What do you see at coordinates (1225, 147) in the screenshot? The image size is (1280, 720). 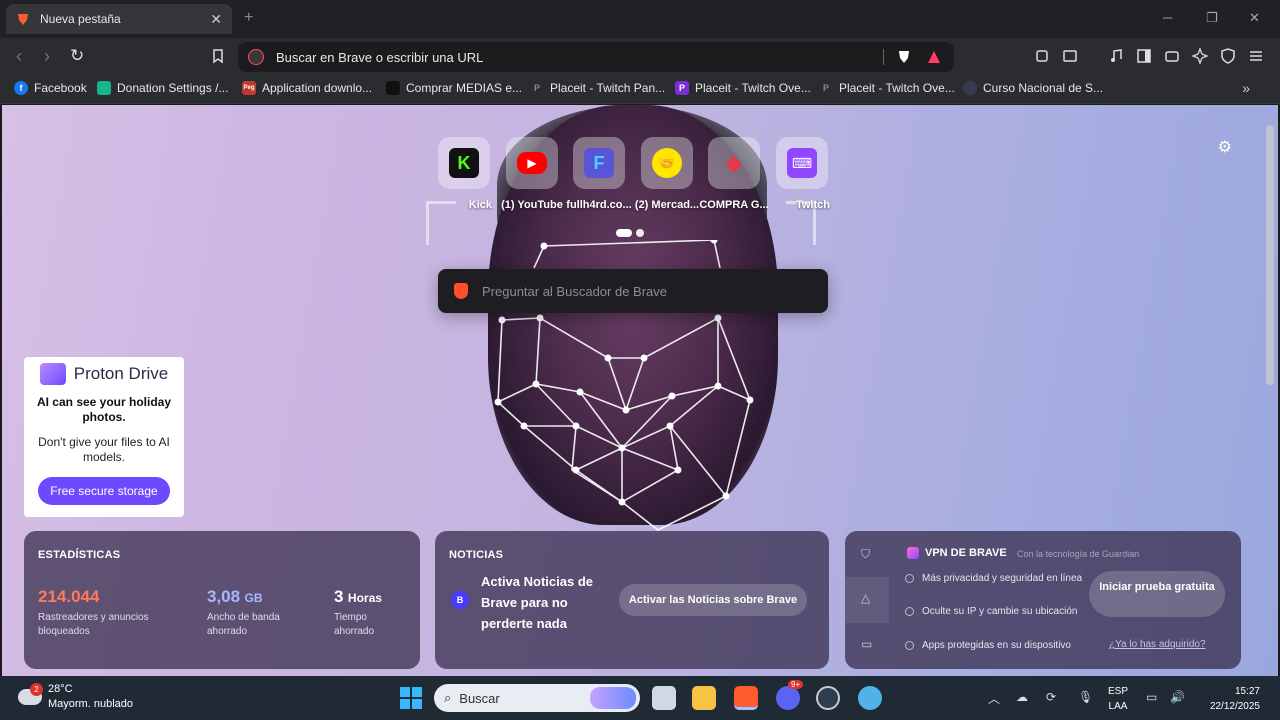 I see `customize-gear-icon: ⚙` at bounding box center [1225, 147].